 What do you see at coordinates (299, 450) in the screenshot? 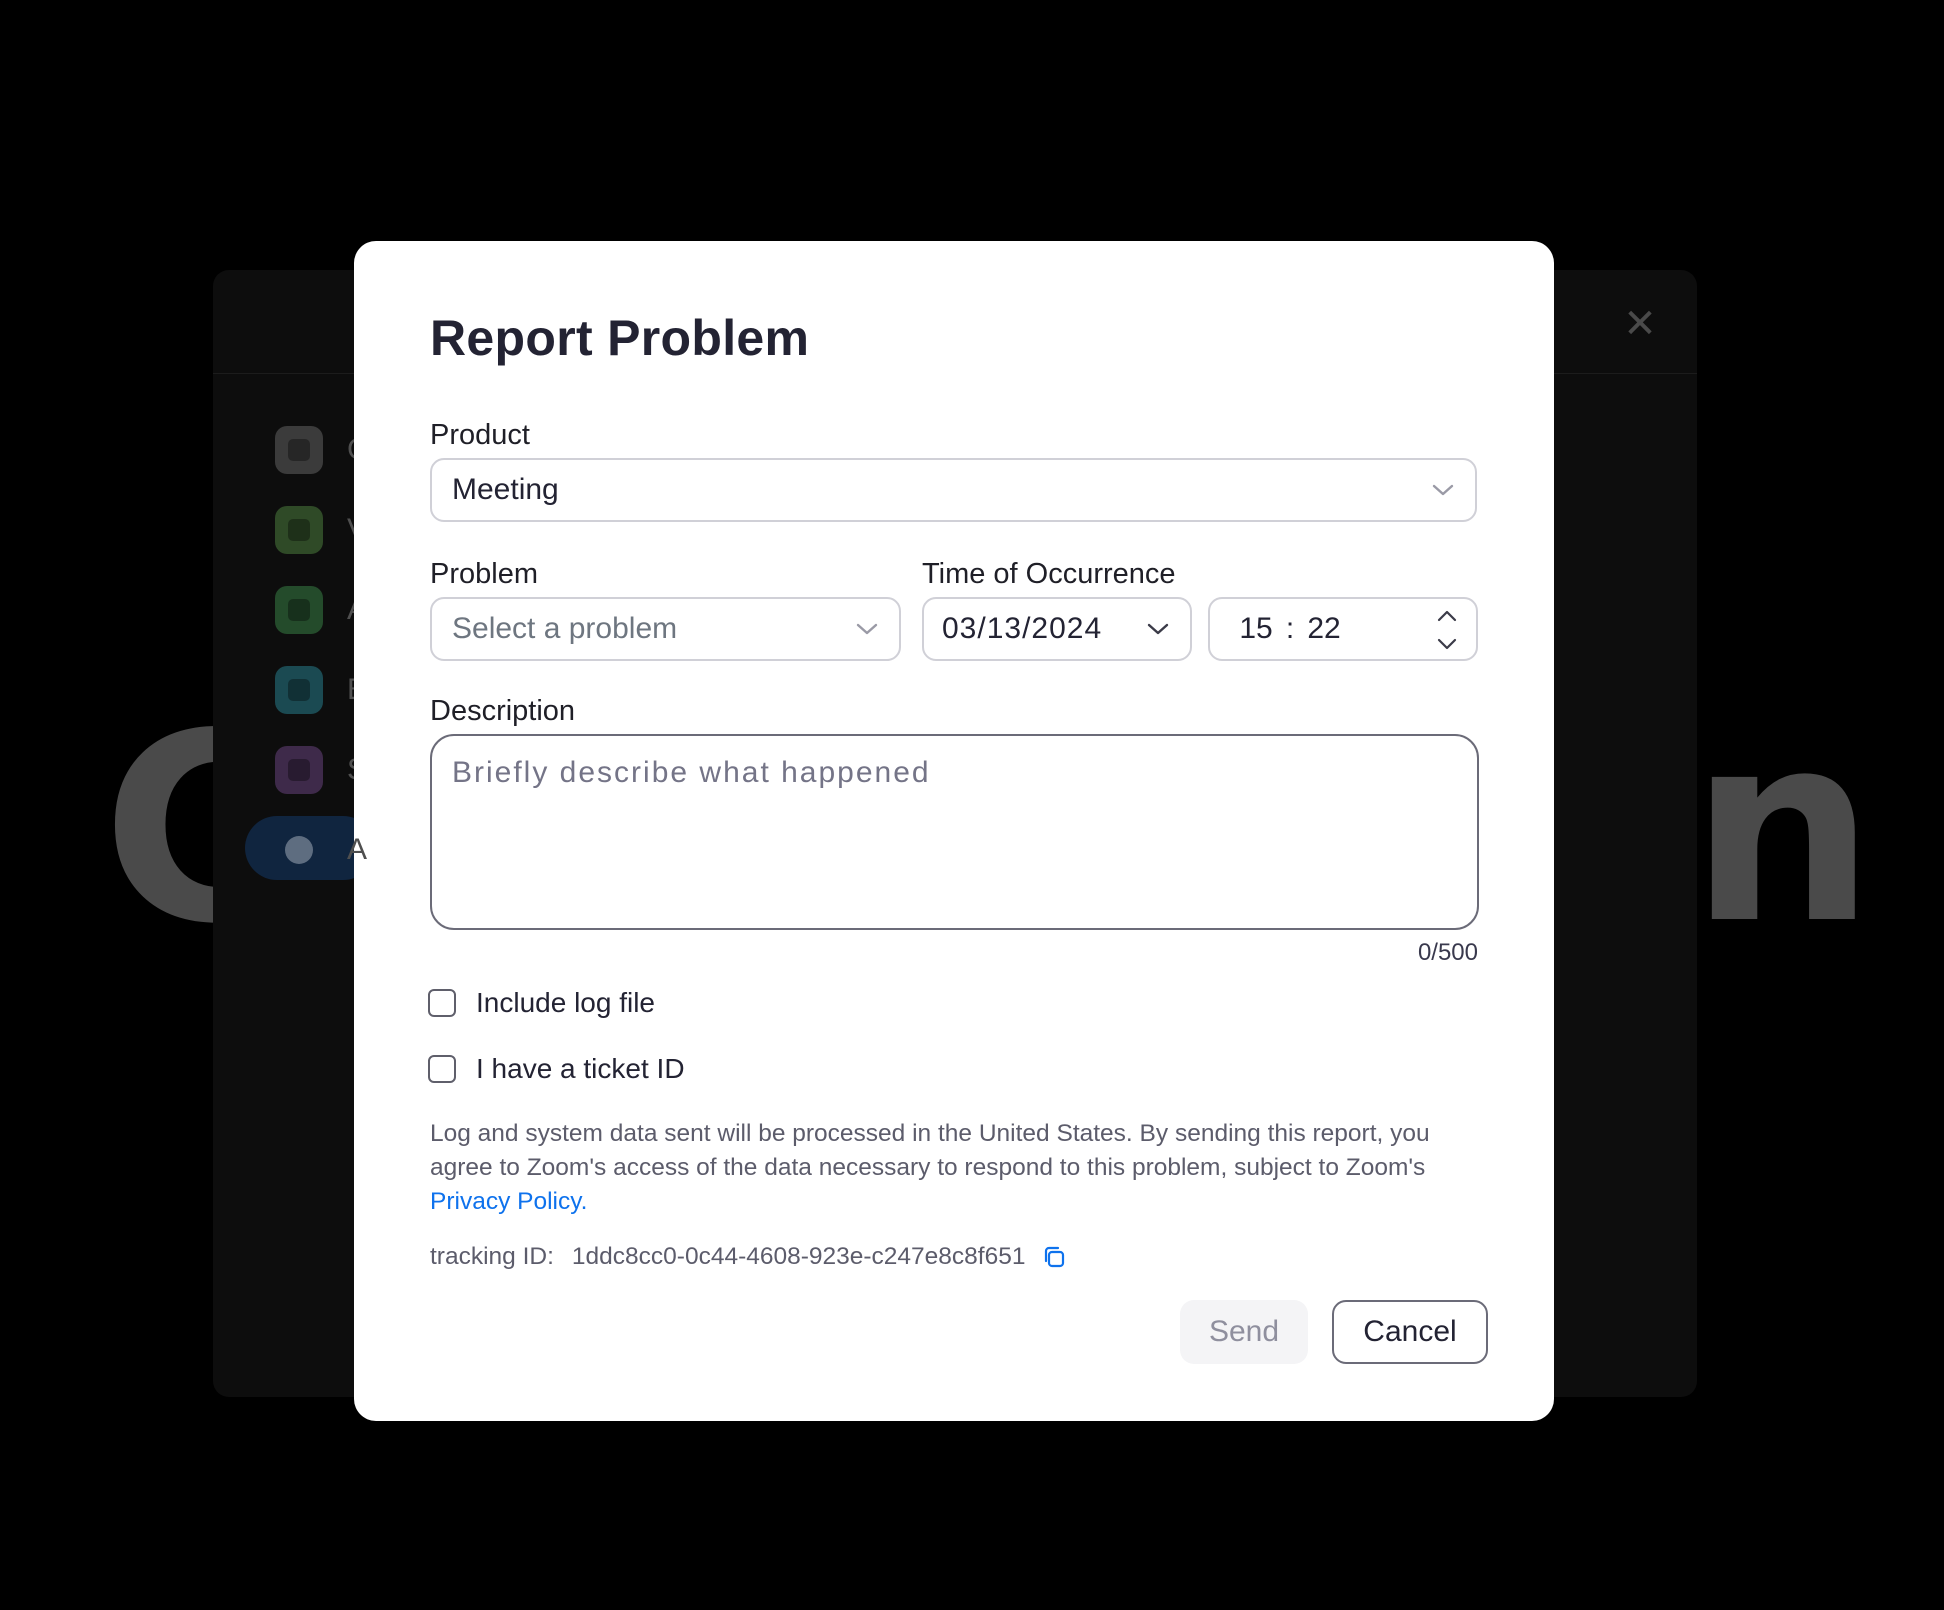
I see `gear-icon` at bounding box center [299, 450].